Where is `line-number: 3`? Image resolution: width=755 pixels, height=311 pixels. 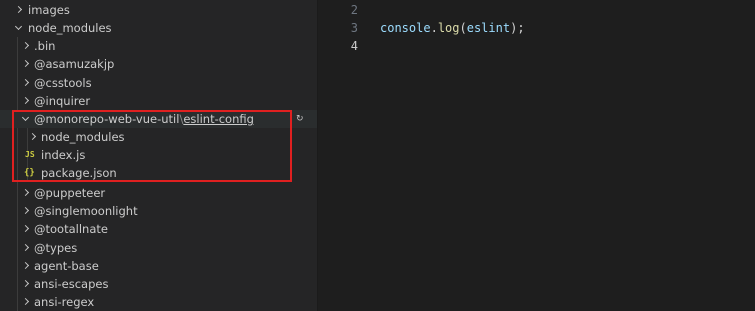
line-number: 3 is located at coordinates (354, 28).